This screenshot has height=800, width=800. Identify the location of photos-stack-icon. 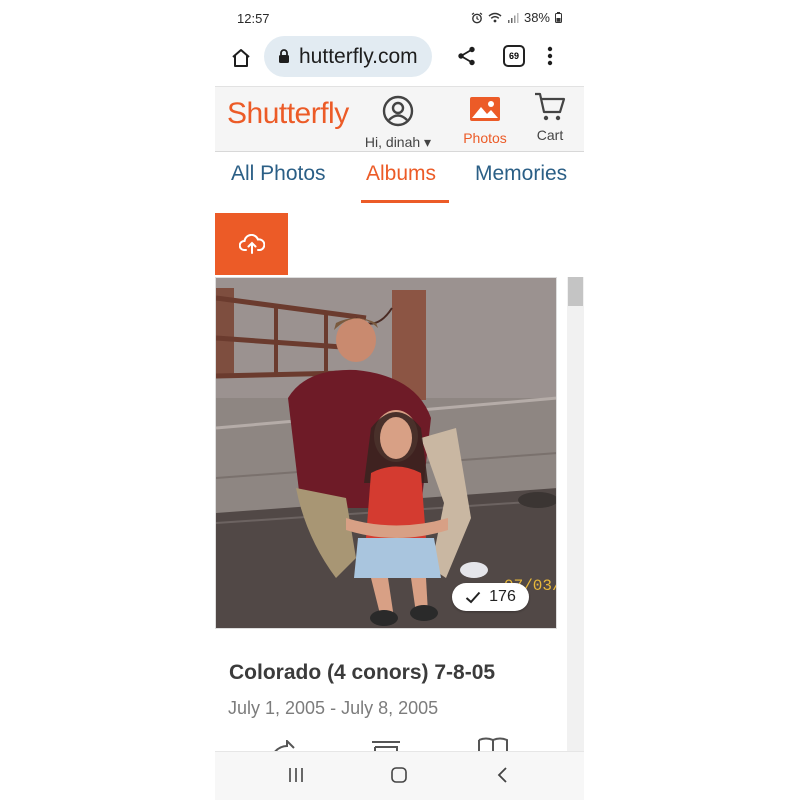
(386, 745).